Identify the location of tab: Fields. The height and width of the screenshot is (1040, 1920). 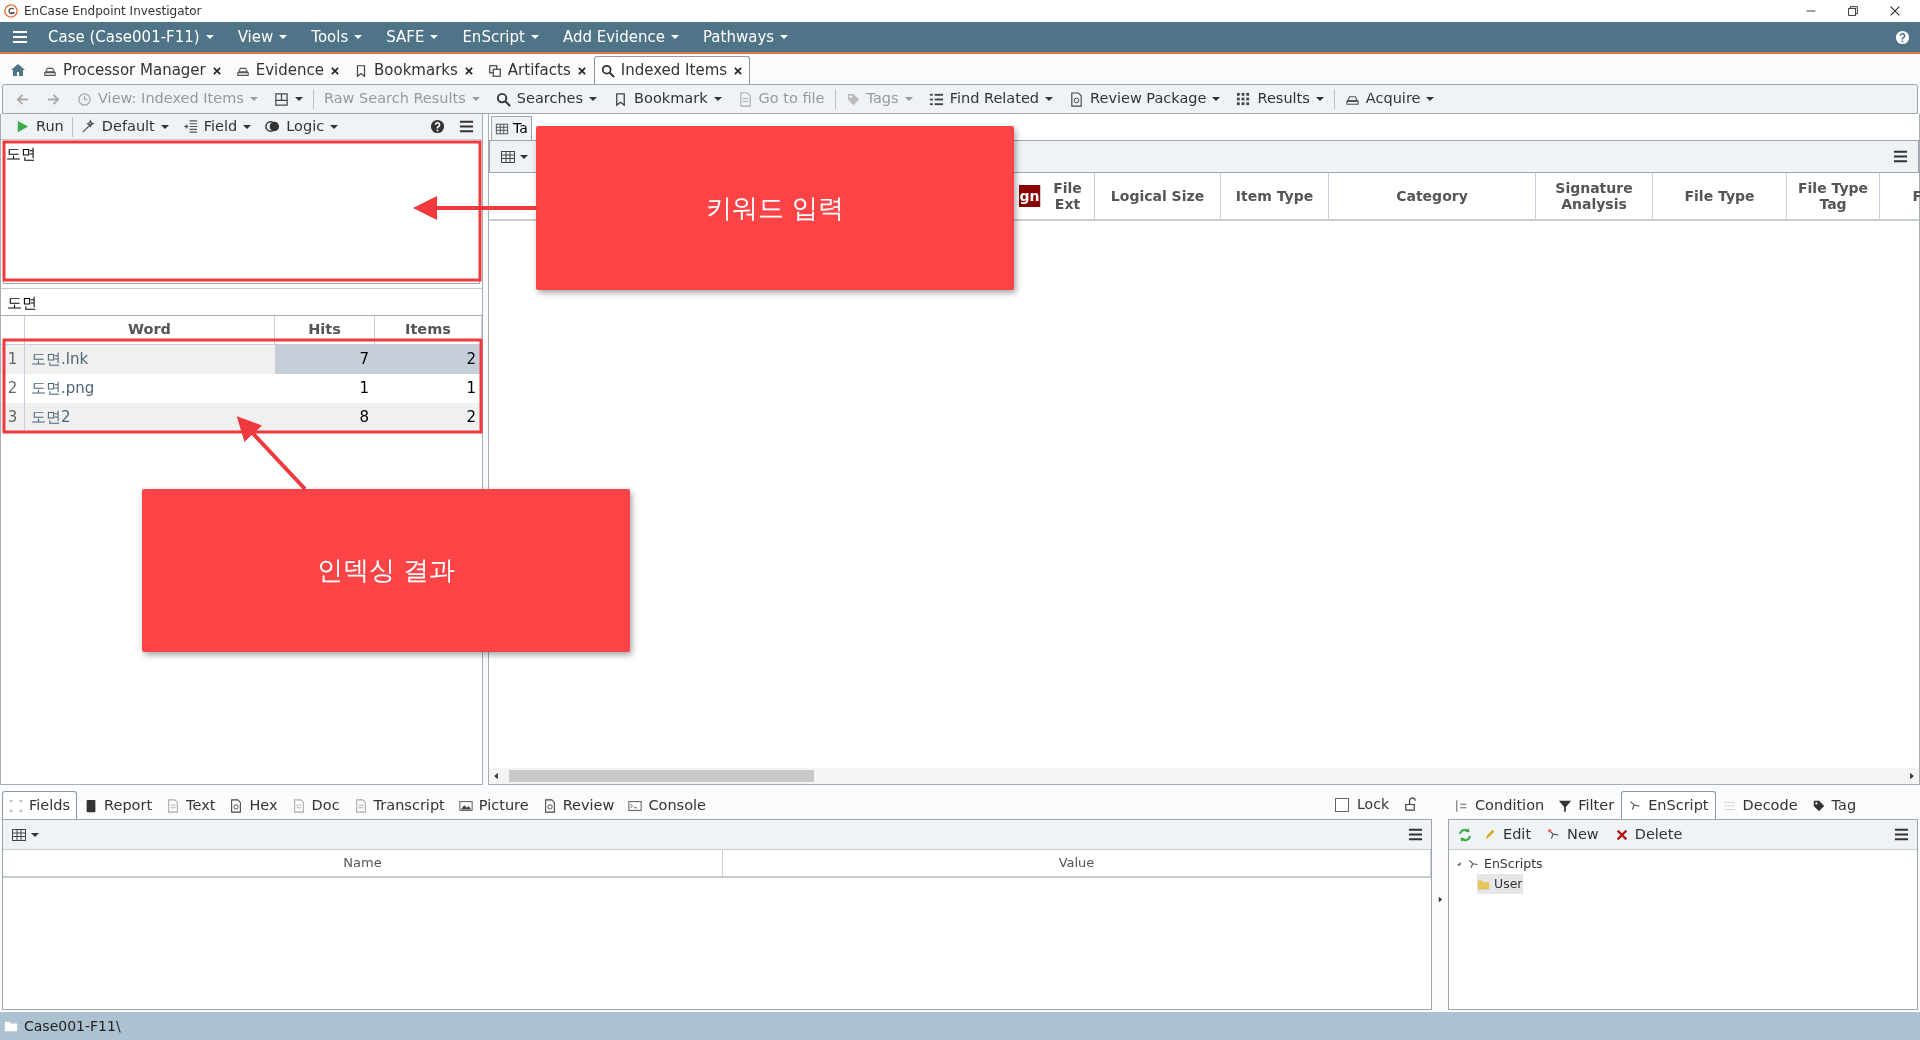
(40, 805).